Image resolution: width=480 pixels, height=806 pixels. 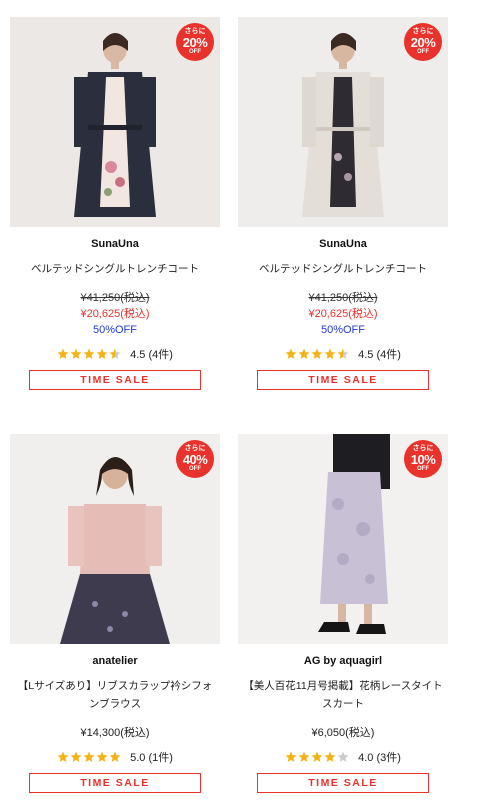 What do you see at coordinates (115, 661) in the screenshot?
I see `brand-name: anatelier` at bounding box center [115, 661].